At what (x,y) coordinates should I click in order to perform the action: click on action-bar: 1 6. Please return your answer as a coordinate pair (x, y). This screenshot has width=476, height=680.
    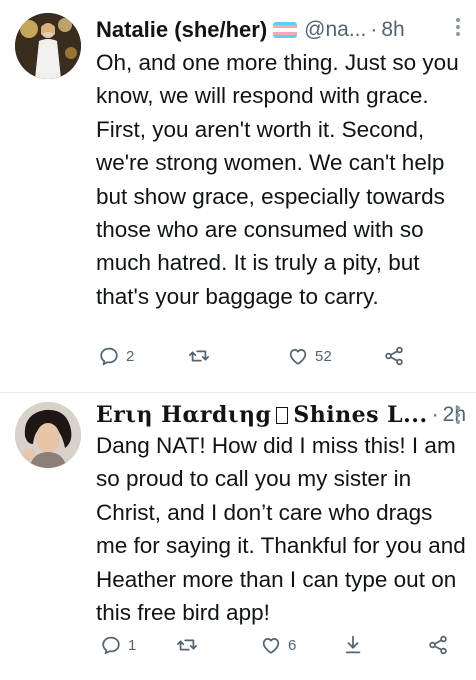
    Looking at the image, I should click on (286, 647).